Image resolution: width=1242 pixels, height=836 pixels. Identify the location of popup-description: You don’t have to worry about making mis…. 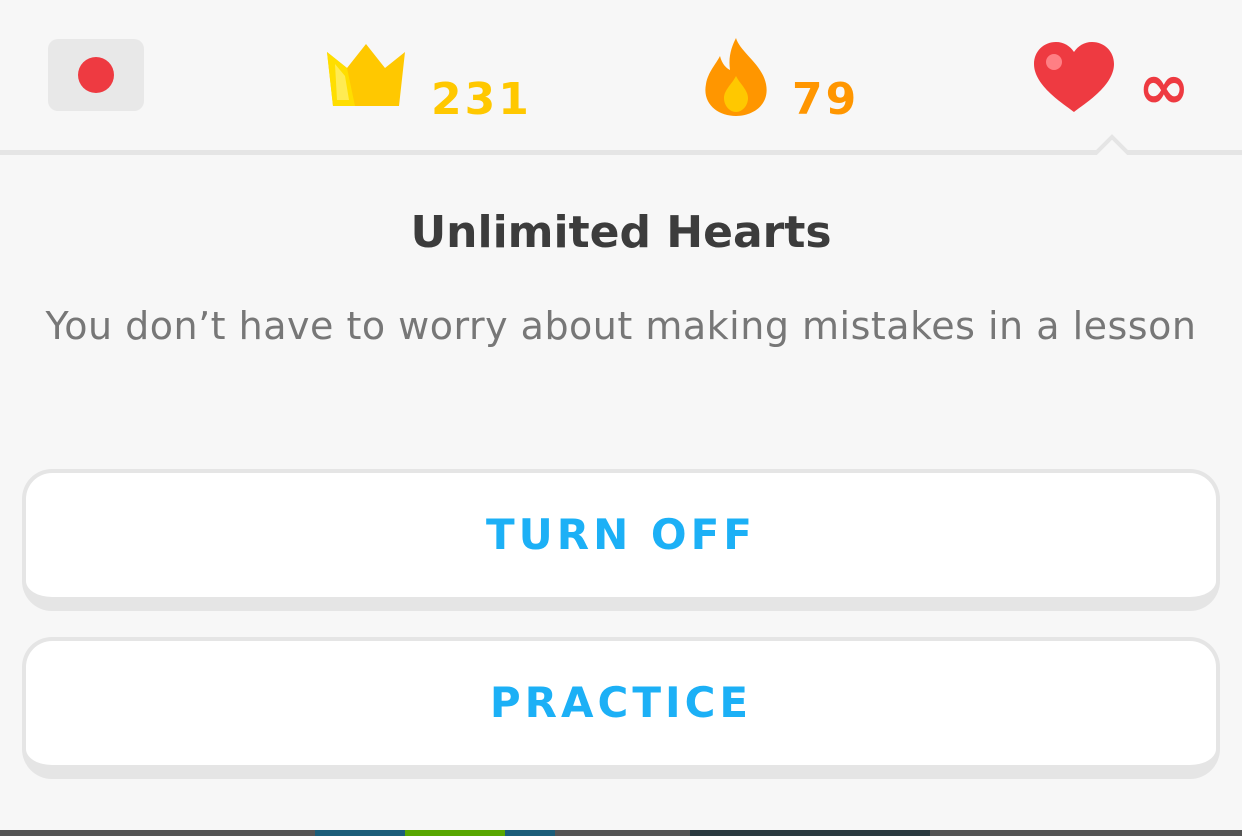
(621, 326).